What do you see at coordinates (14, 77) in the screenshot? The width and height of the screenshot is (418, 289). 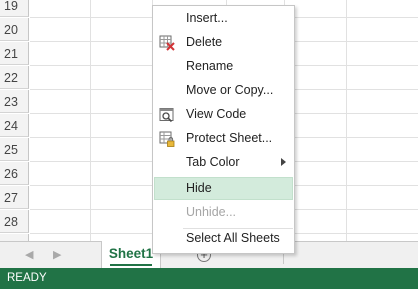 I see `row-header: 22` at bounding box center [14, 77].